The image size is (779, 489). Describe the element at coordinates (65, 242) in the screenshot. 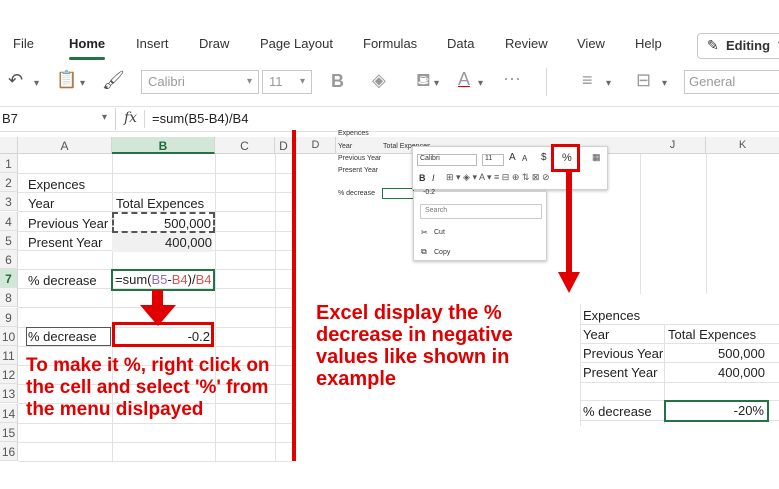

I see `cell-a5: Present Year` at that location.